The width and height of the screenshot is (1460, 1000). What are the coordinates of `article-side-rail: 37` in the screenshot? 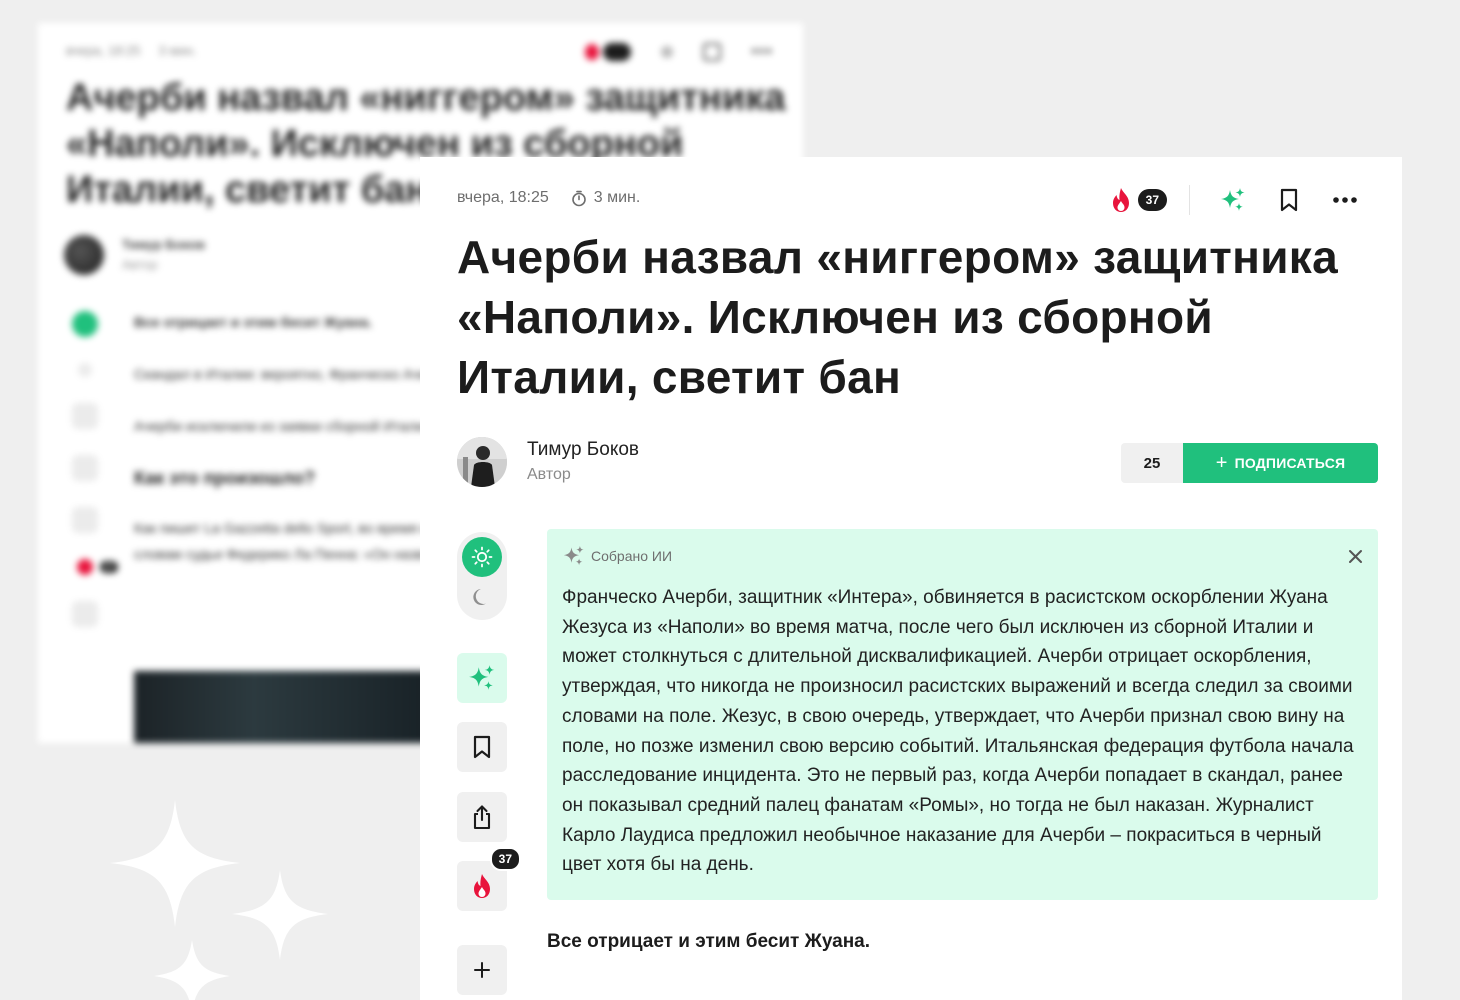 It's located at (489, 763).